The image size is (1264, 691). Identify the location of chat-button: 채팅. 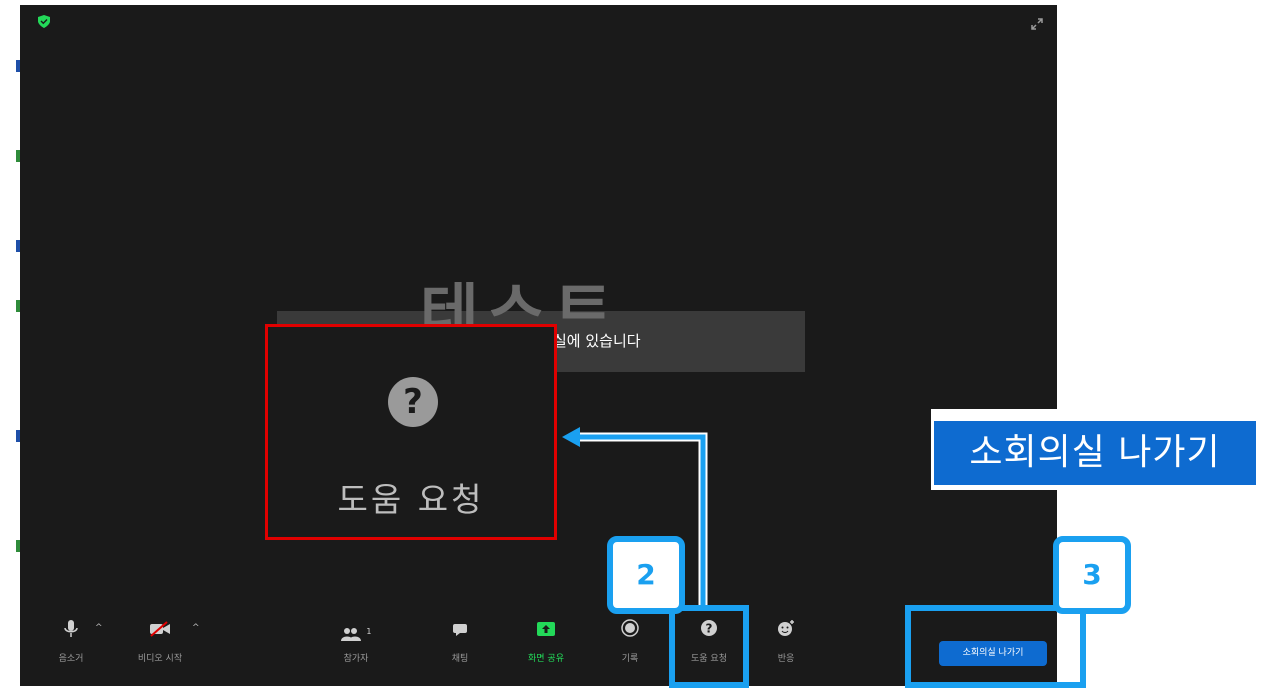
(460, 641).